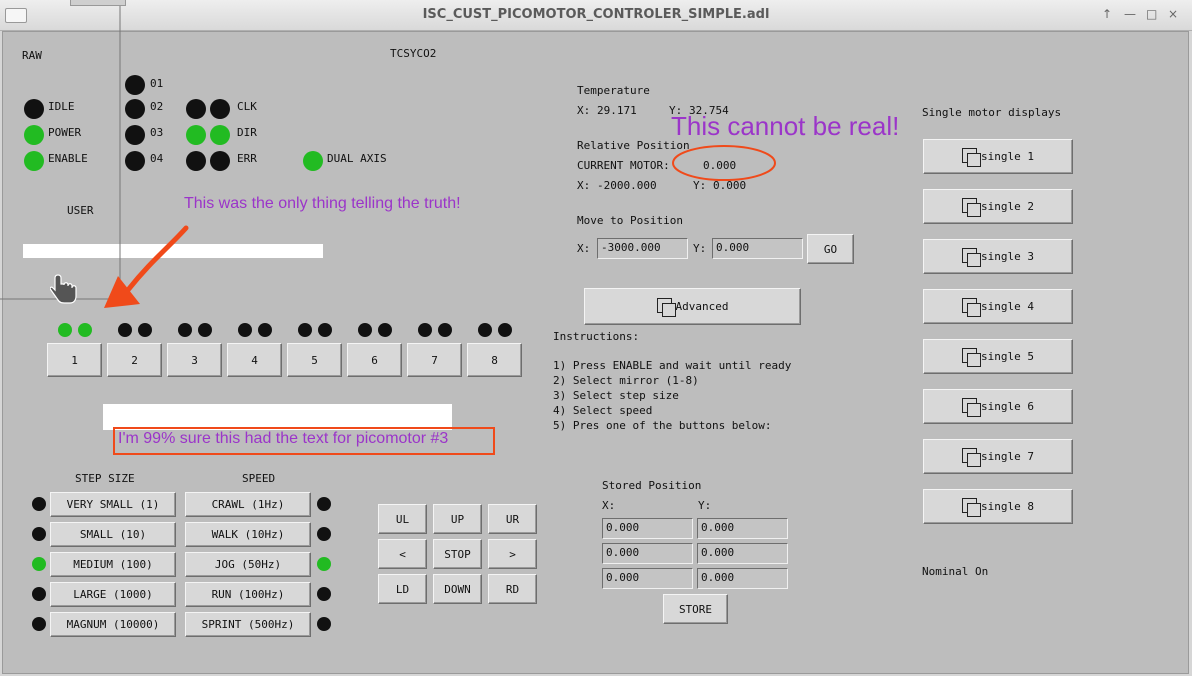 Image resolution: width=1192 pixels, height=676 pixels. Describe the element at coordinates (63, 289) in the screenshot. I see `hand-cursor-icon` at that location.